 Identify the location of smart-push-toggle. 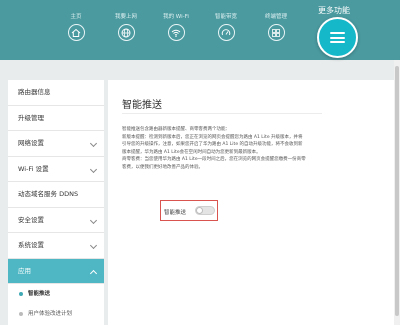
(205, 210).